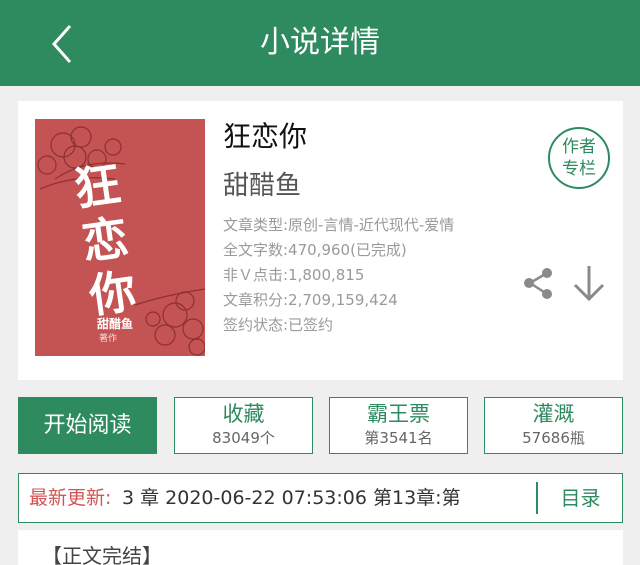  What do you see at coordinates (398, 438) in the screenshot?
I see `ticket-rank: 第3541名` at bounding box center [398, 438].